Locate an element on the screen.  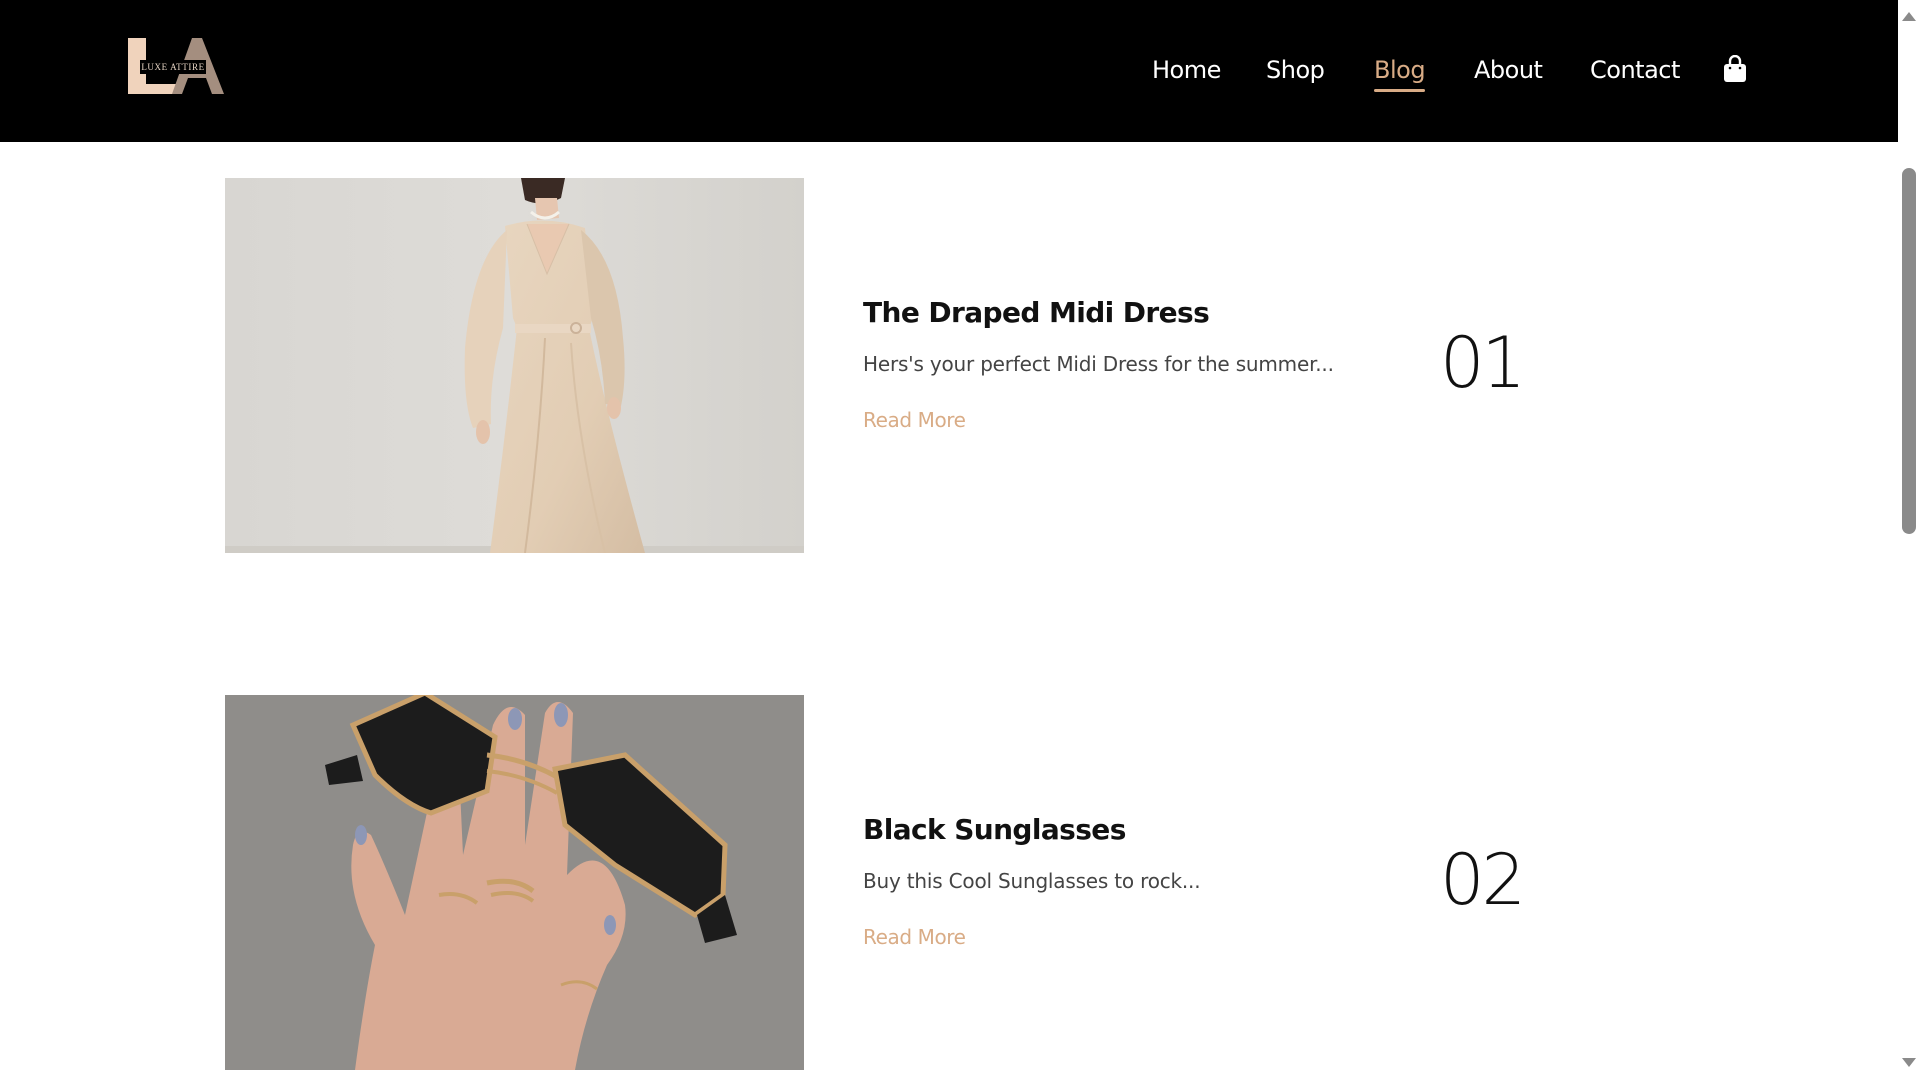
active-indicator is located at coordinates (1400, 90).